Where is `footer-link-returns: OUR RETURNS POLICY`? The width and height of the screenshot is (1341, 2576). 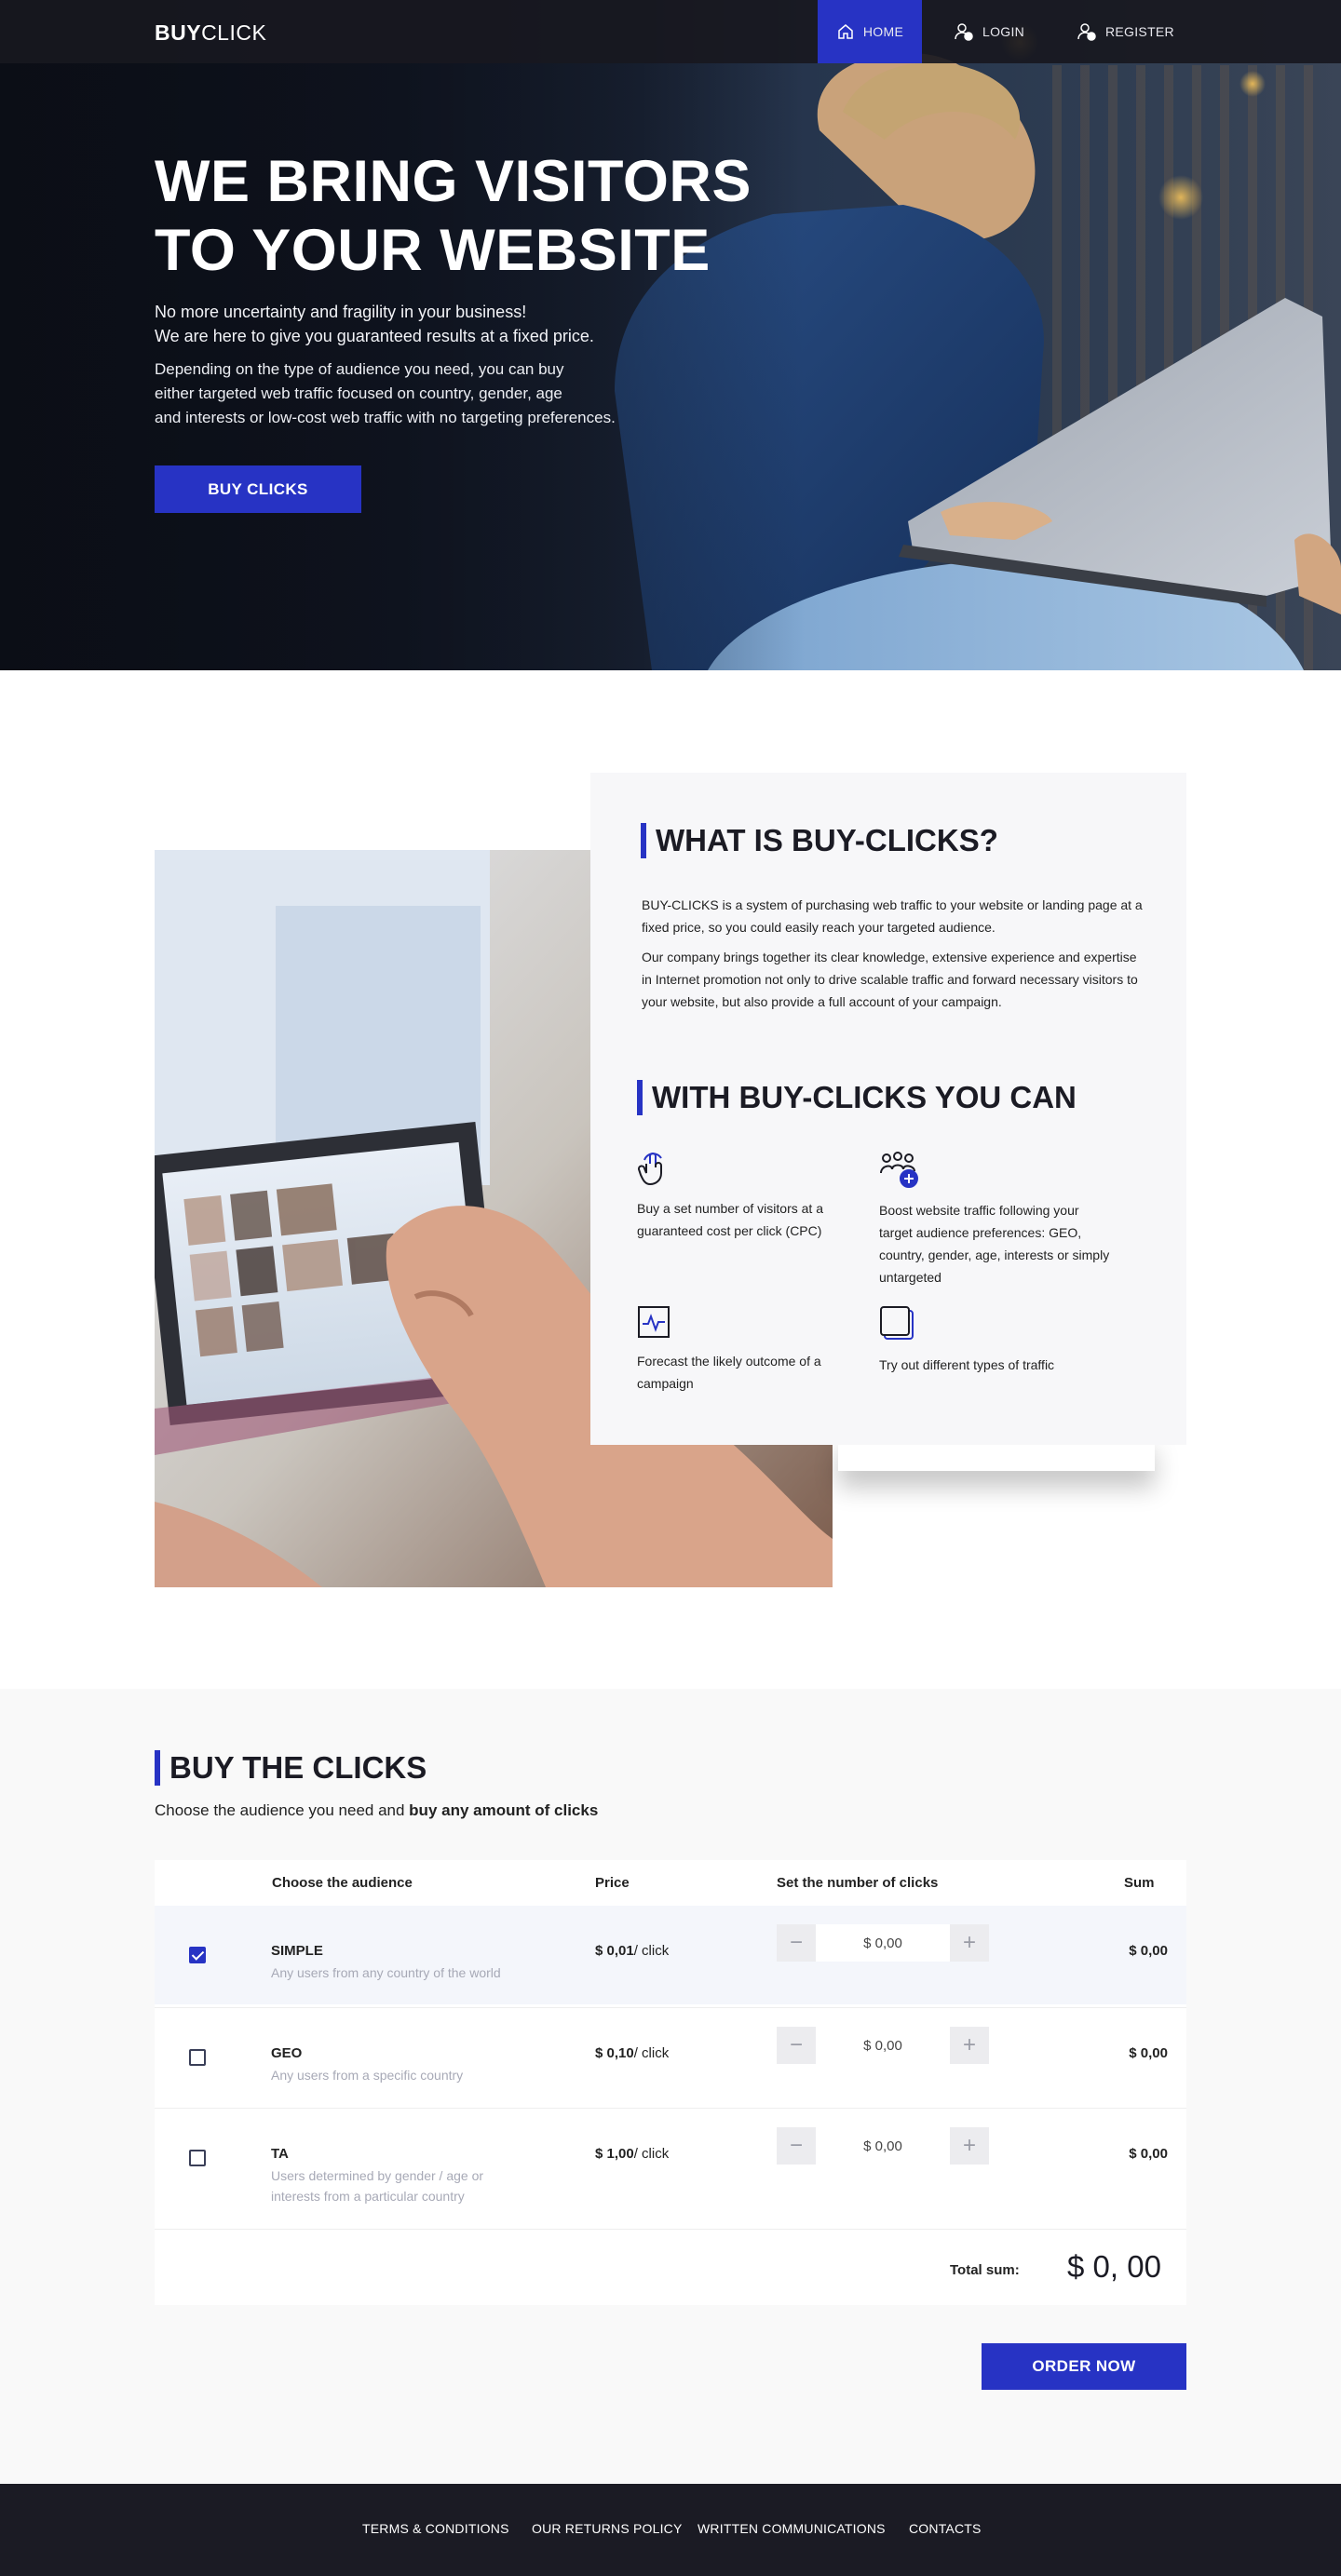 footer-link-returns: OUR RETURNS POLICY is located at coordinates (607, 2528).